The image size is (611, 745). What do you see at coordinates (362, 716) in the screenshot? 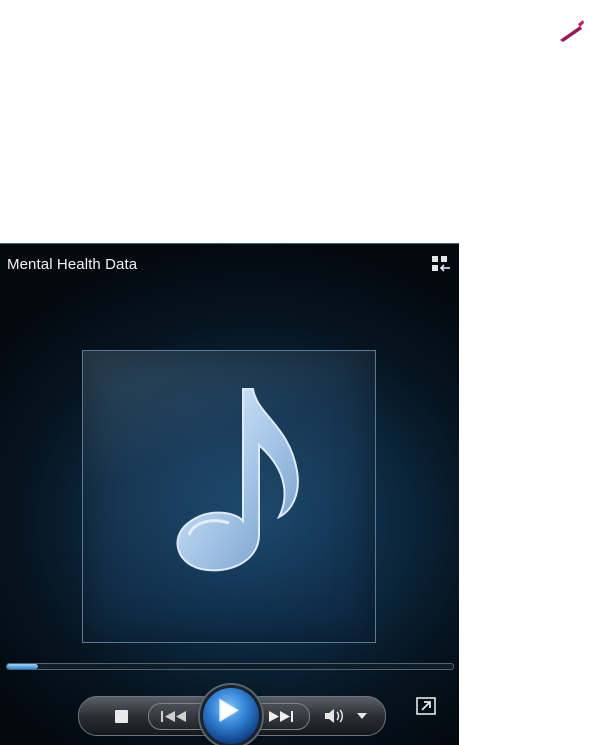
I see `chevron-down-icon` at bounding box center [362, 716].